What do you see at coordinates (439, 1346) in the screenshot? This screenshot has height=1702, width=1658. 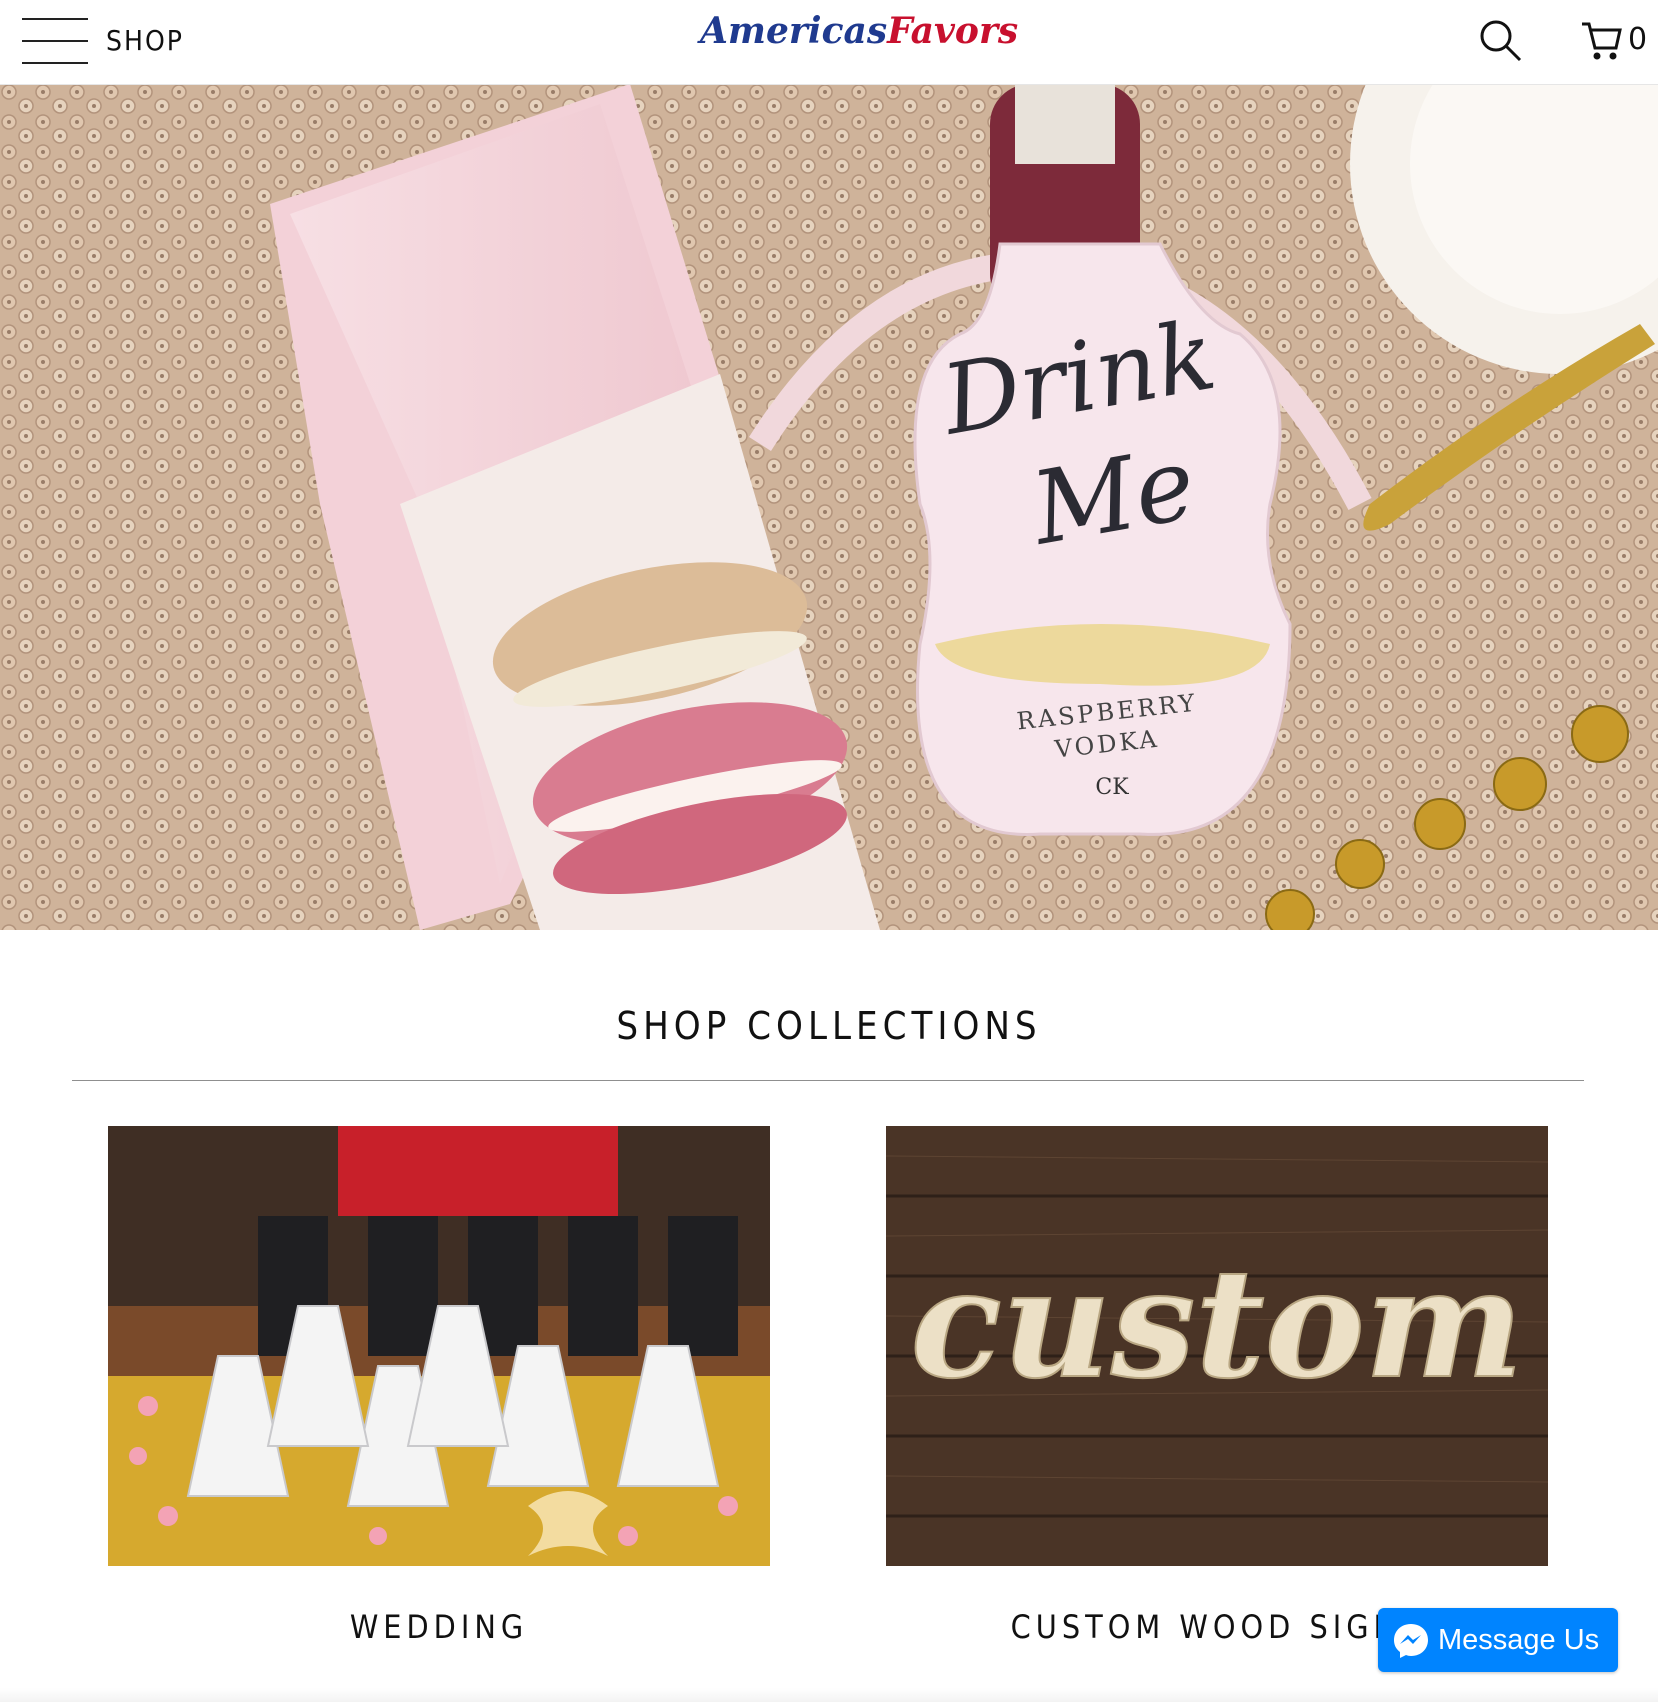 I see `collection-image-wedding` at bounding box center [439, 1346].